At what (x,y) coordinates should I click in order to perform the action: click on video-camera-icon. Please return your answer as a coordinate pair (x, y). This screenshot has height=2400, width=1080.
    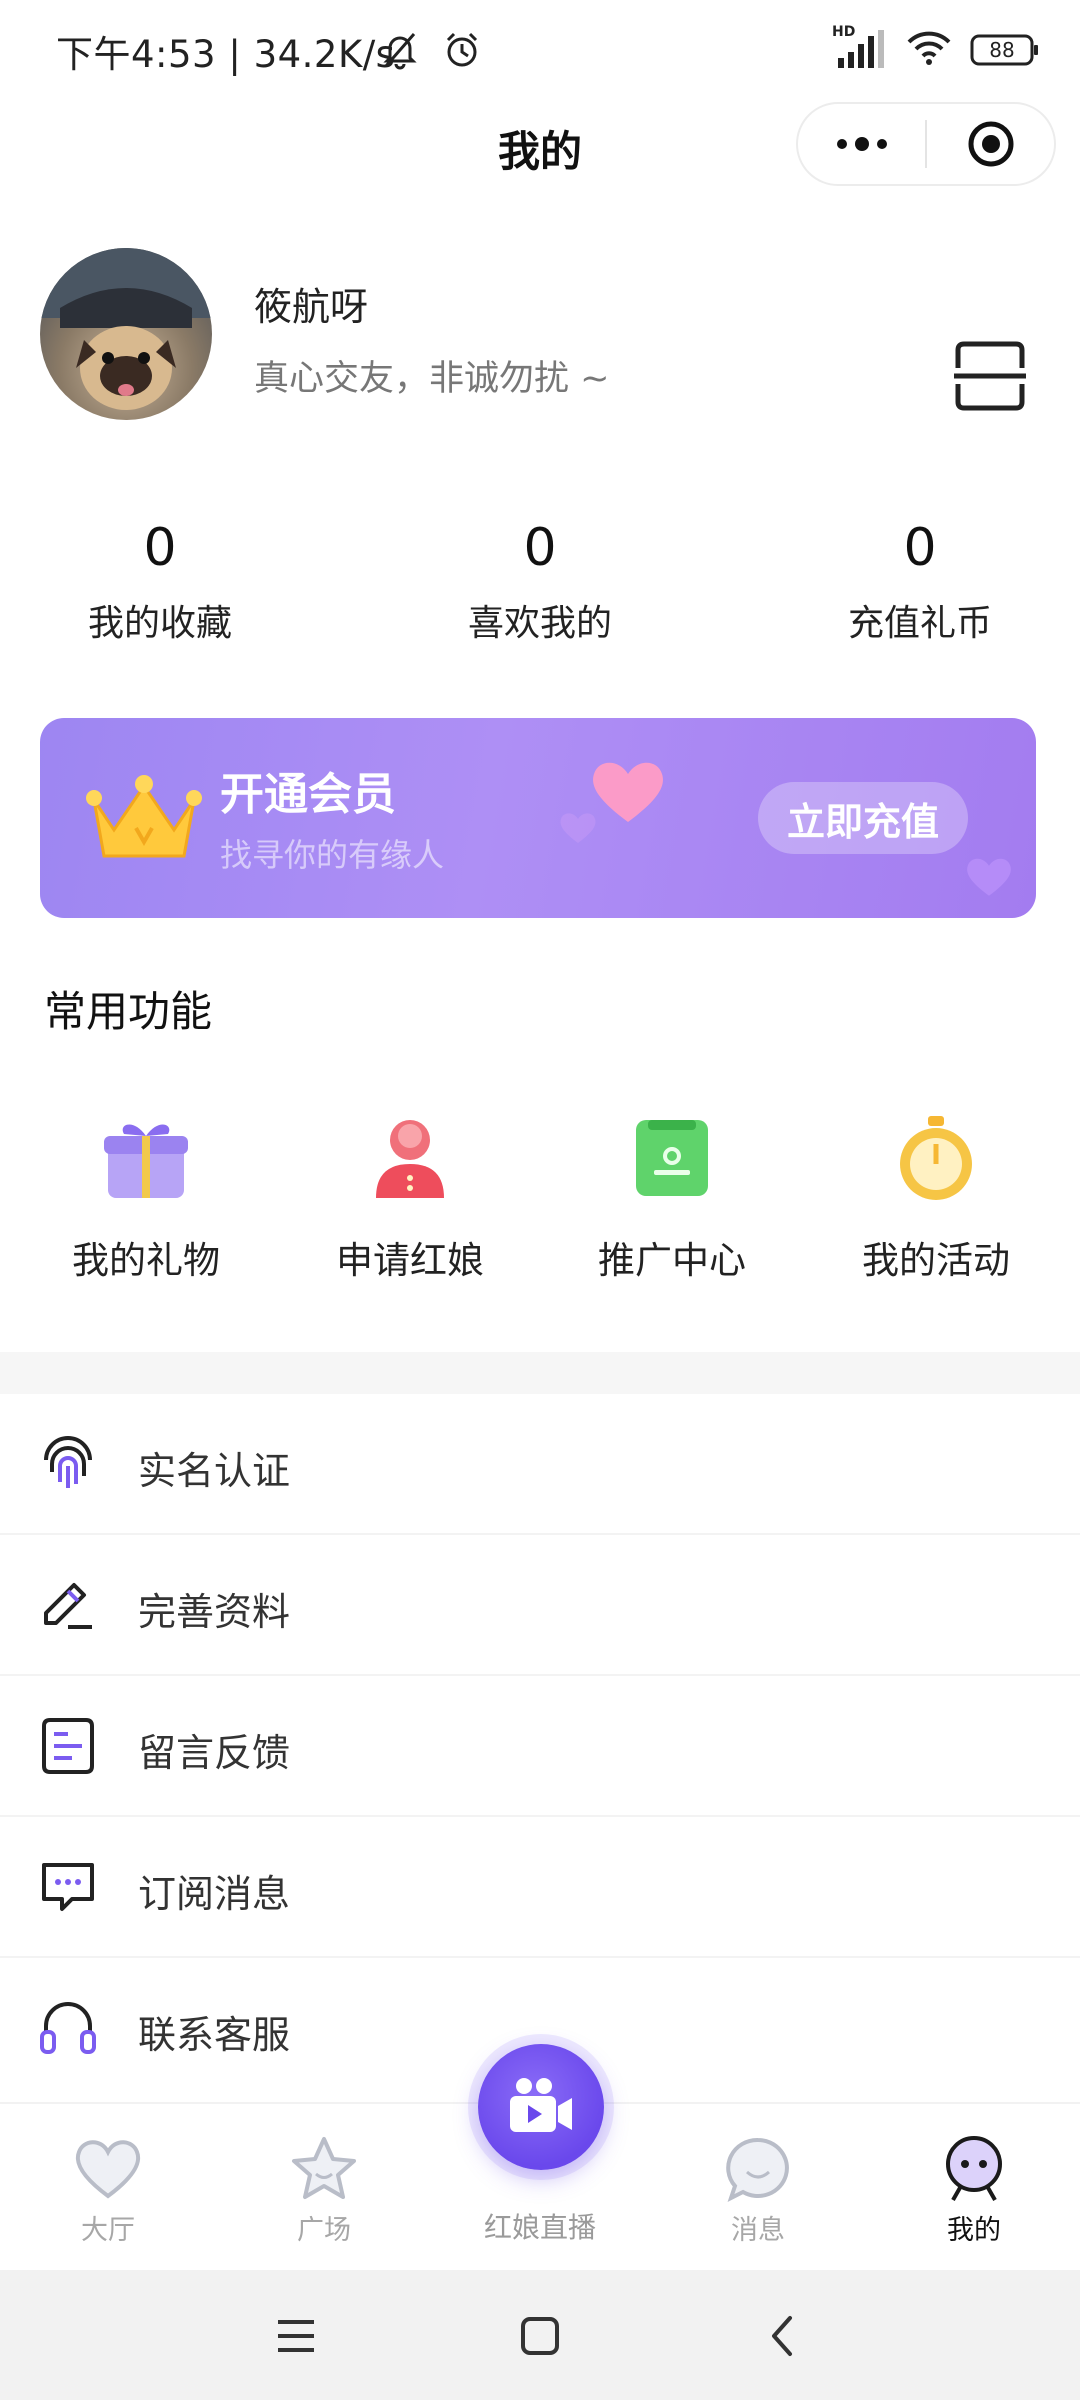
    Looking at the image, I should click on (541, 2105).